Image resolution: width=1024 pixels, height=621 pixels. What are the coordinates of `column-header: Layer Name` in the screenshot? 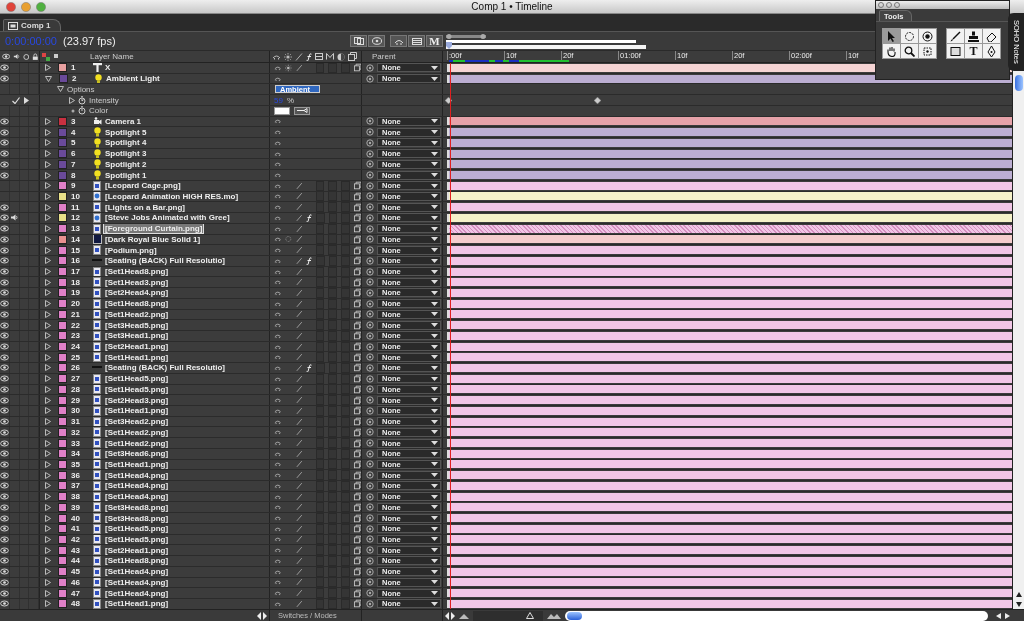 It's located at (112, 56).